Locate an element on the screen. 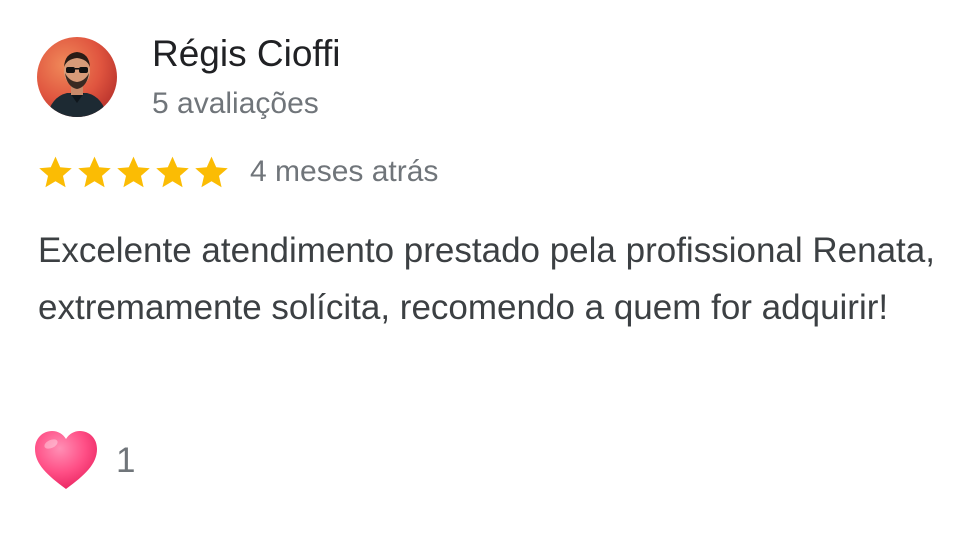 The width and height of the screenshot is (980, 534). avatar is located at coordinates (77, 77).